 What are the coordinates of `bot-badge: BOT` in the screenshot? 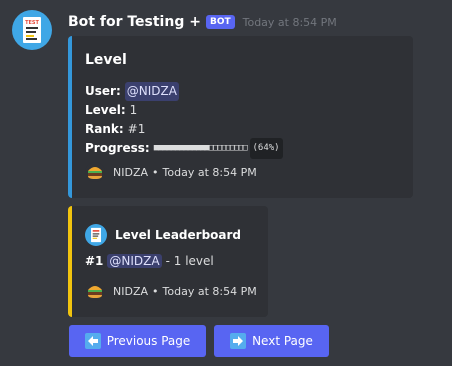 It's located at (220, 22).